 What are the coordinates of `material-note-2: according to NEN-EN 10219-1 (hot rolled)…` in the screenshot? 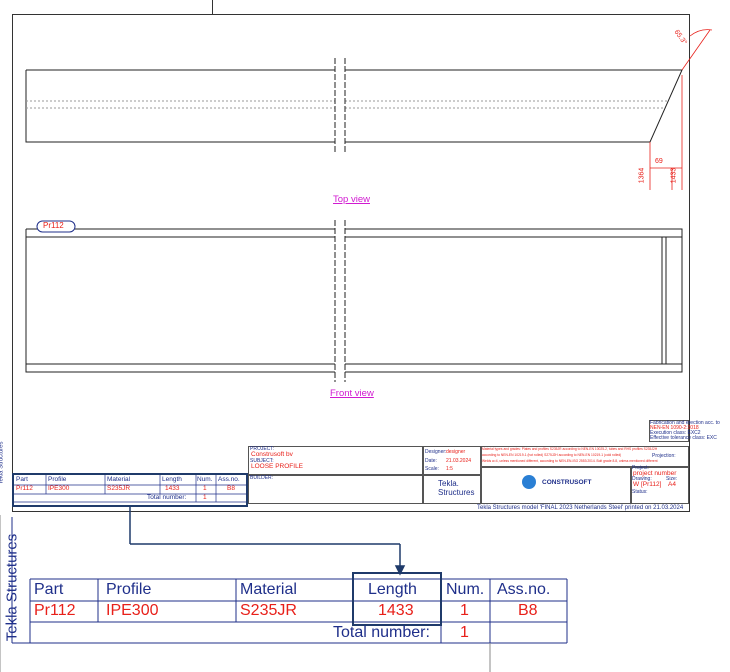 It's located at (552, 455).